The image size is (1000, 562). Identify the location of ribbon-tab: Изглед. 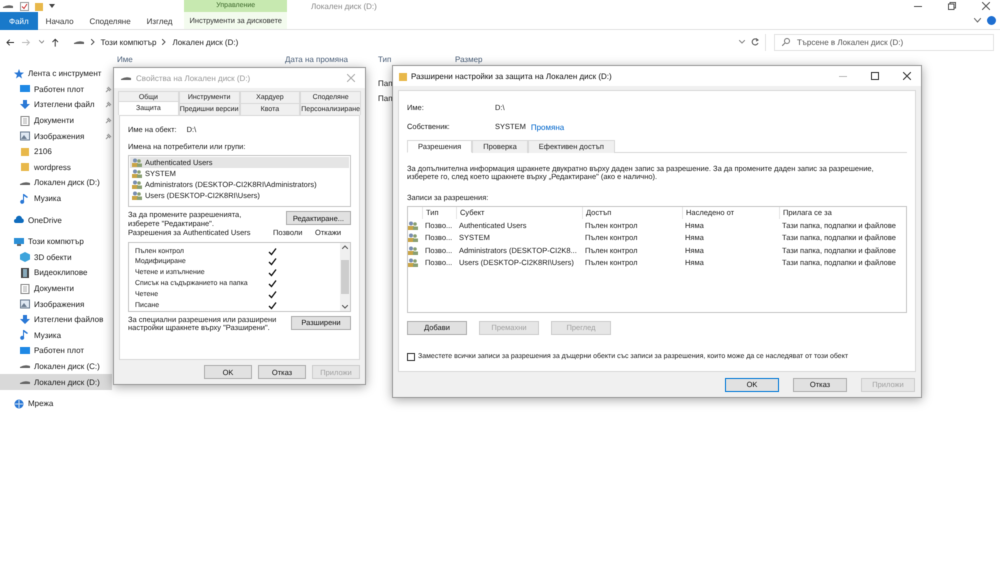
(159, 21).